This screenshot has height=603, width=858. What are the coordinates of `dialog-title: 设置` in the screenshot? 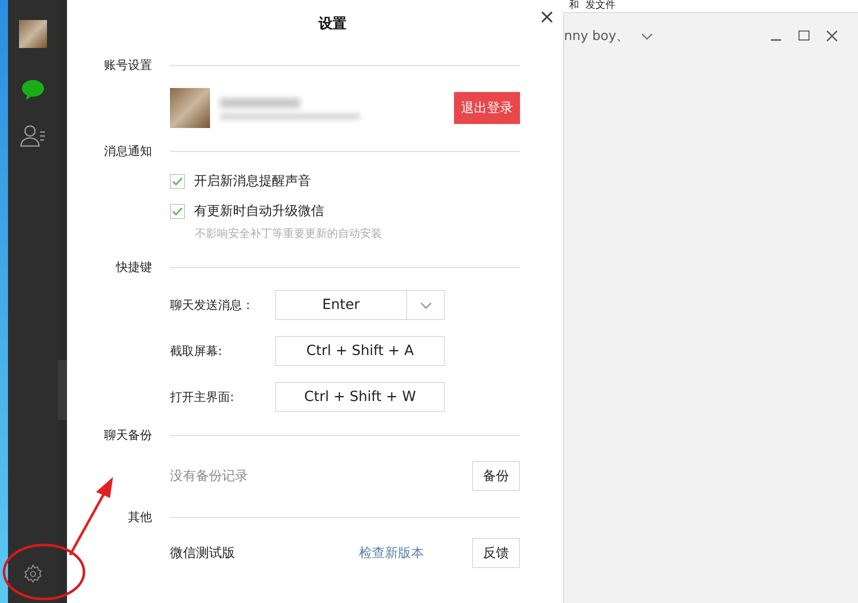 It's located at (332, 24).